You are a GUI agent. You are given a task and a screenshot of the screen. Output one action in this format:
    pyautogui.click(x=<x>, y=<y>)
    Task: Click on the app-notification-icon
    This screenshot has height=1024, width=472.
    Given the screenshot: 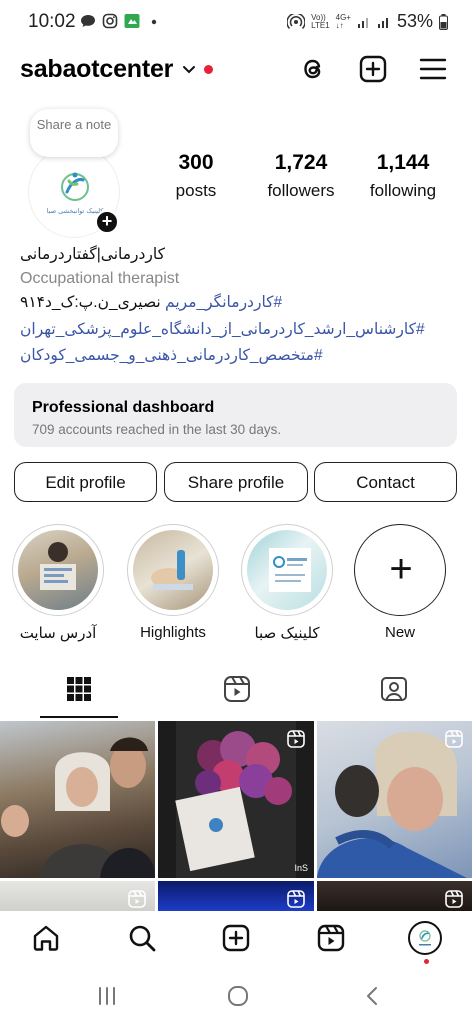 What is the action you would take?
    pyautogui.click(x=132, y=21)
    